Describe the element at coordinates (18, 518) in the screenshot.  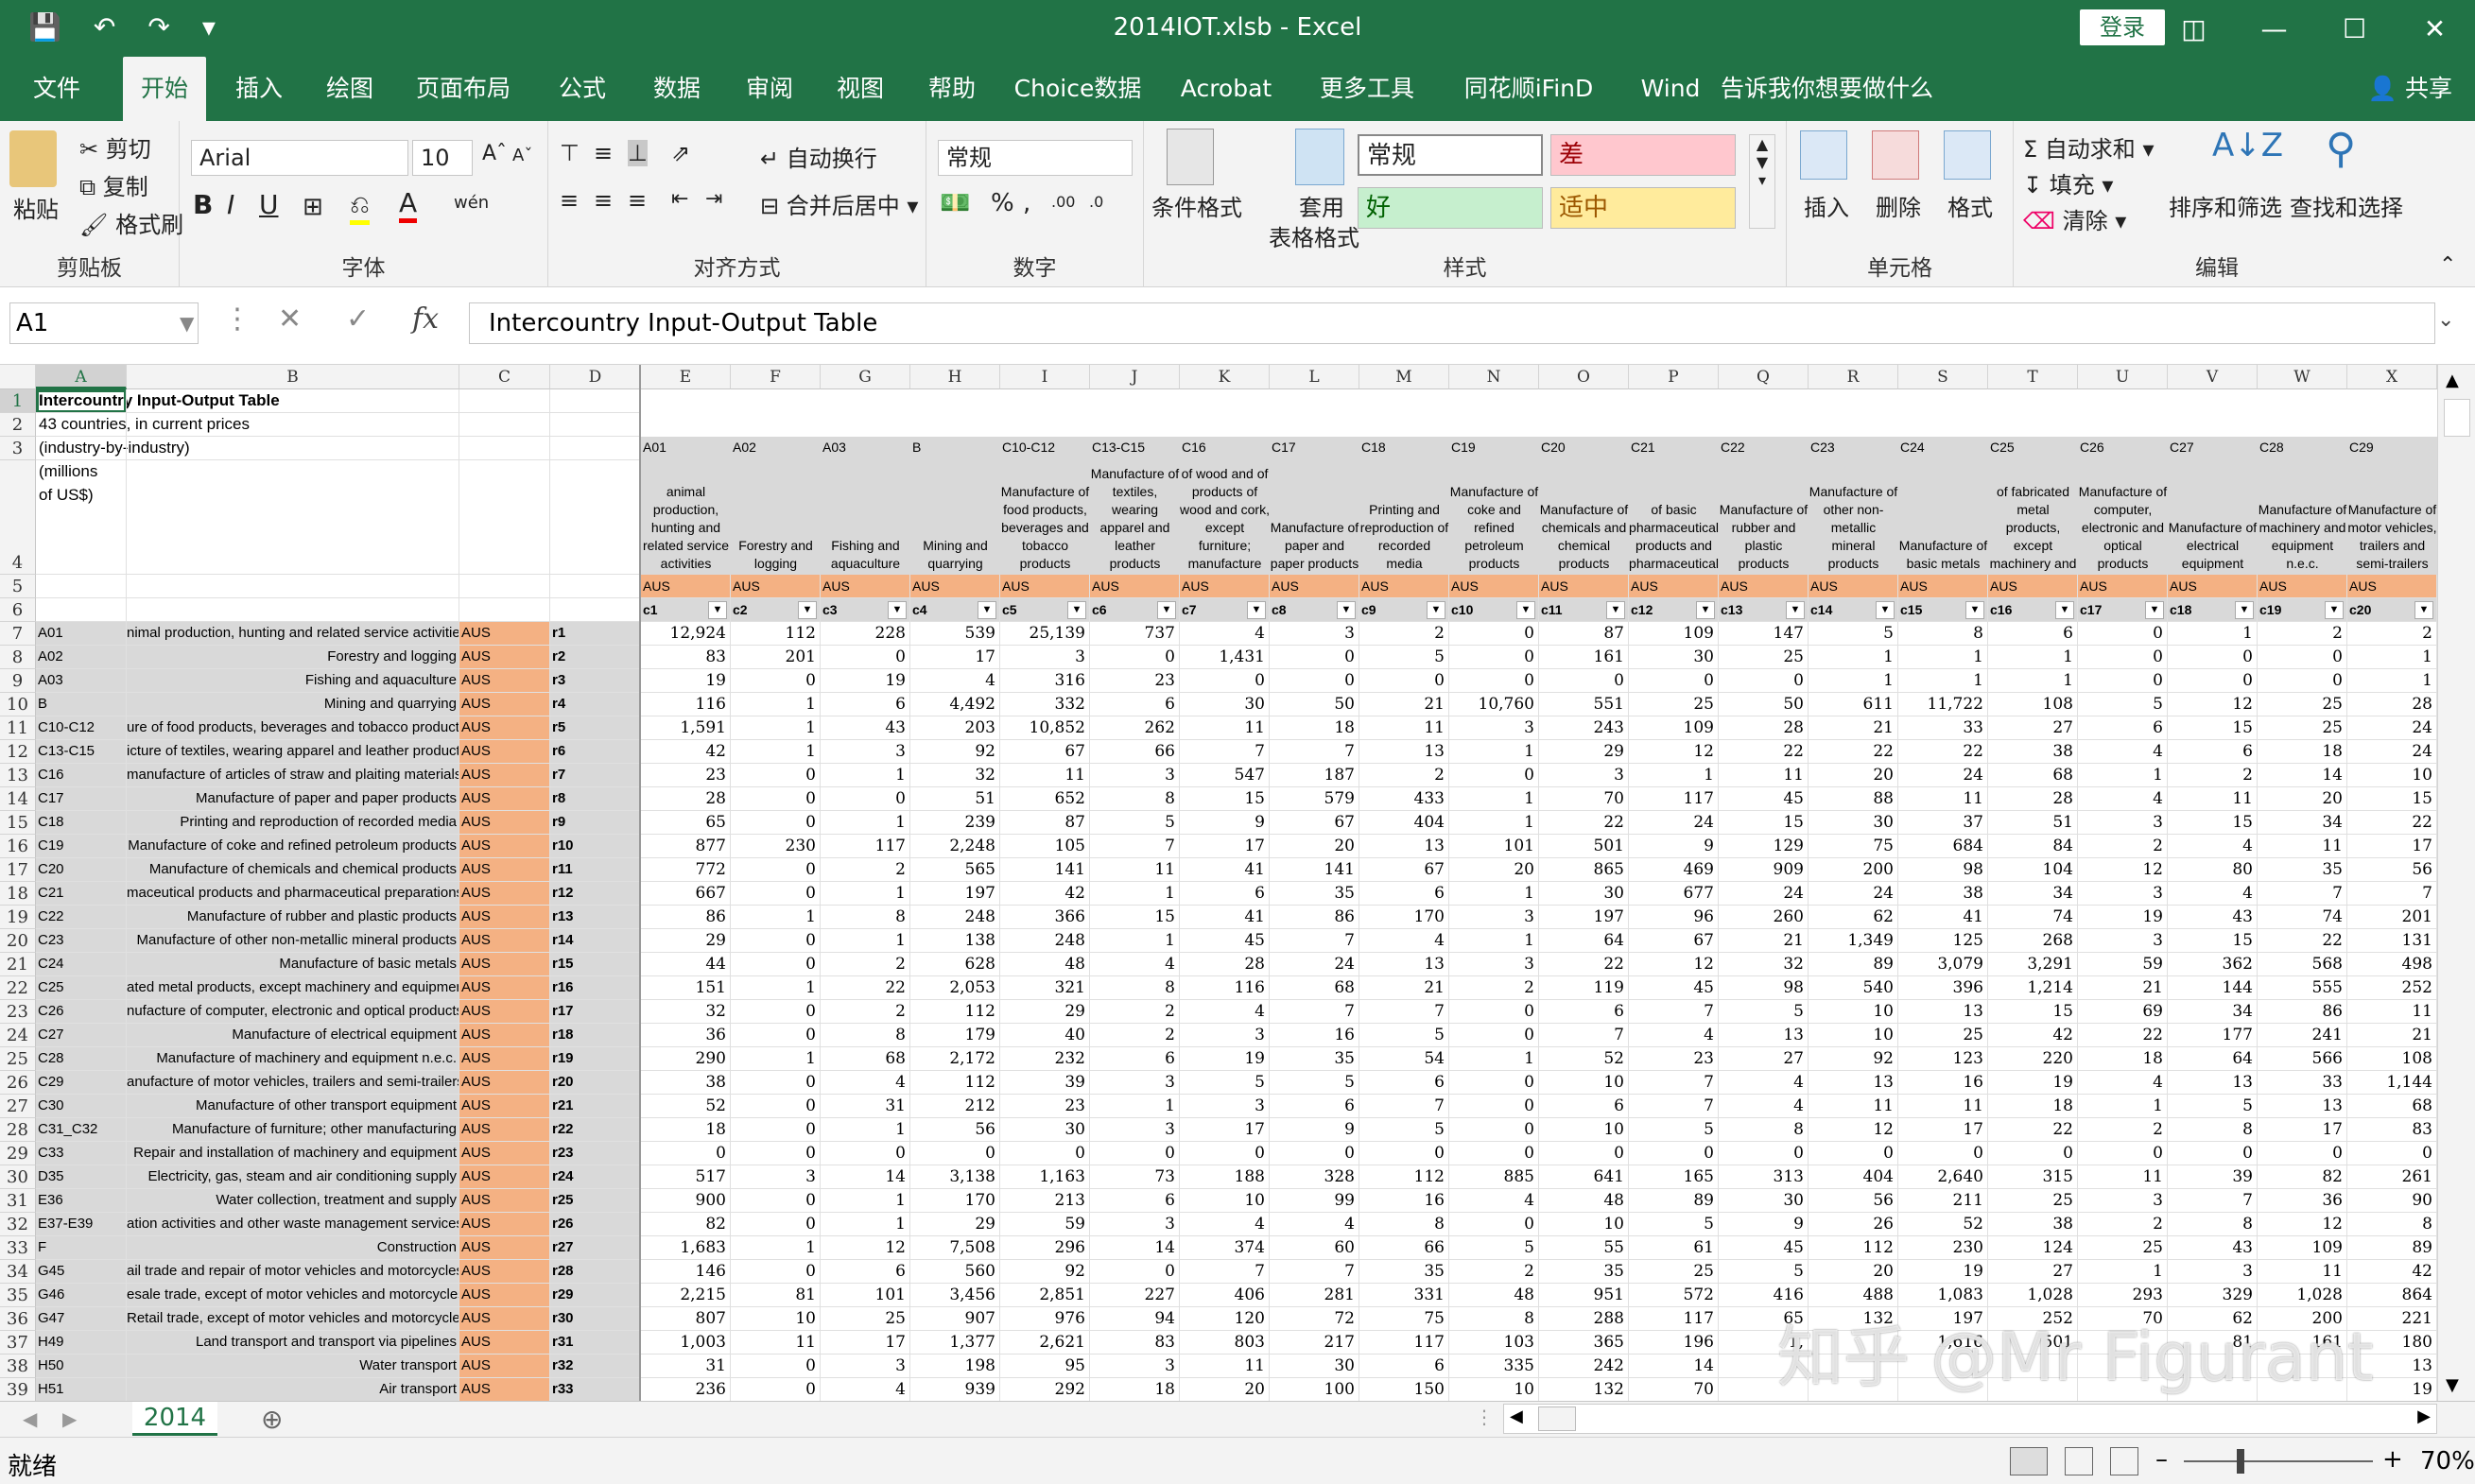
I see `row-header-4: 4` at that location.